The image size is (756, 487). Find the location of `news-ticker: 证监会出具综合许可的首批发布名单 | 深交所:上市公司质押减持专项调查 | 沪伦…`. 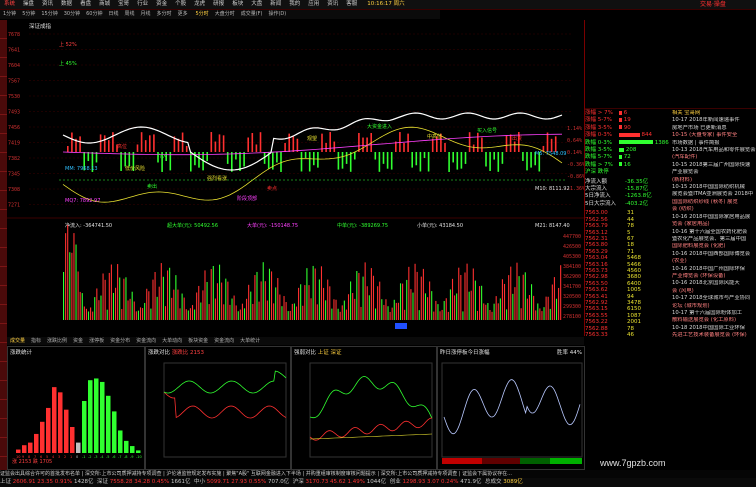

news-ticker: 证监会出具综合许可的首批发布名单 | 深交所:上市公司质押减持专项调查 | 沪伦… is located at coordinates (378, 474).